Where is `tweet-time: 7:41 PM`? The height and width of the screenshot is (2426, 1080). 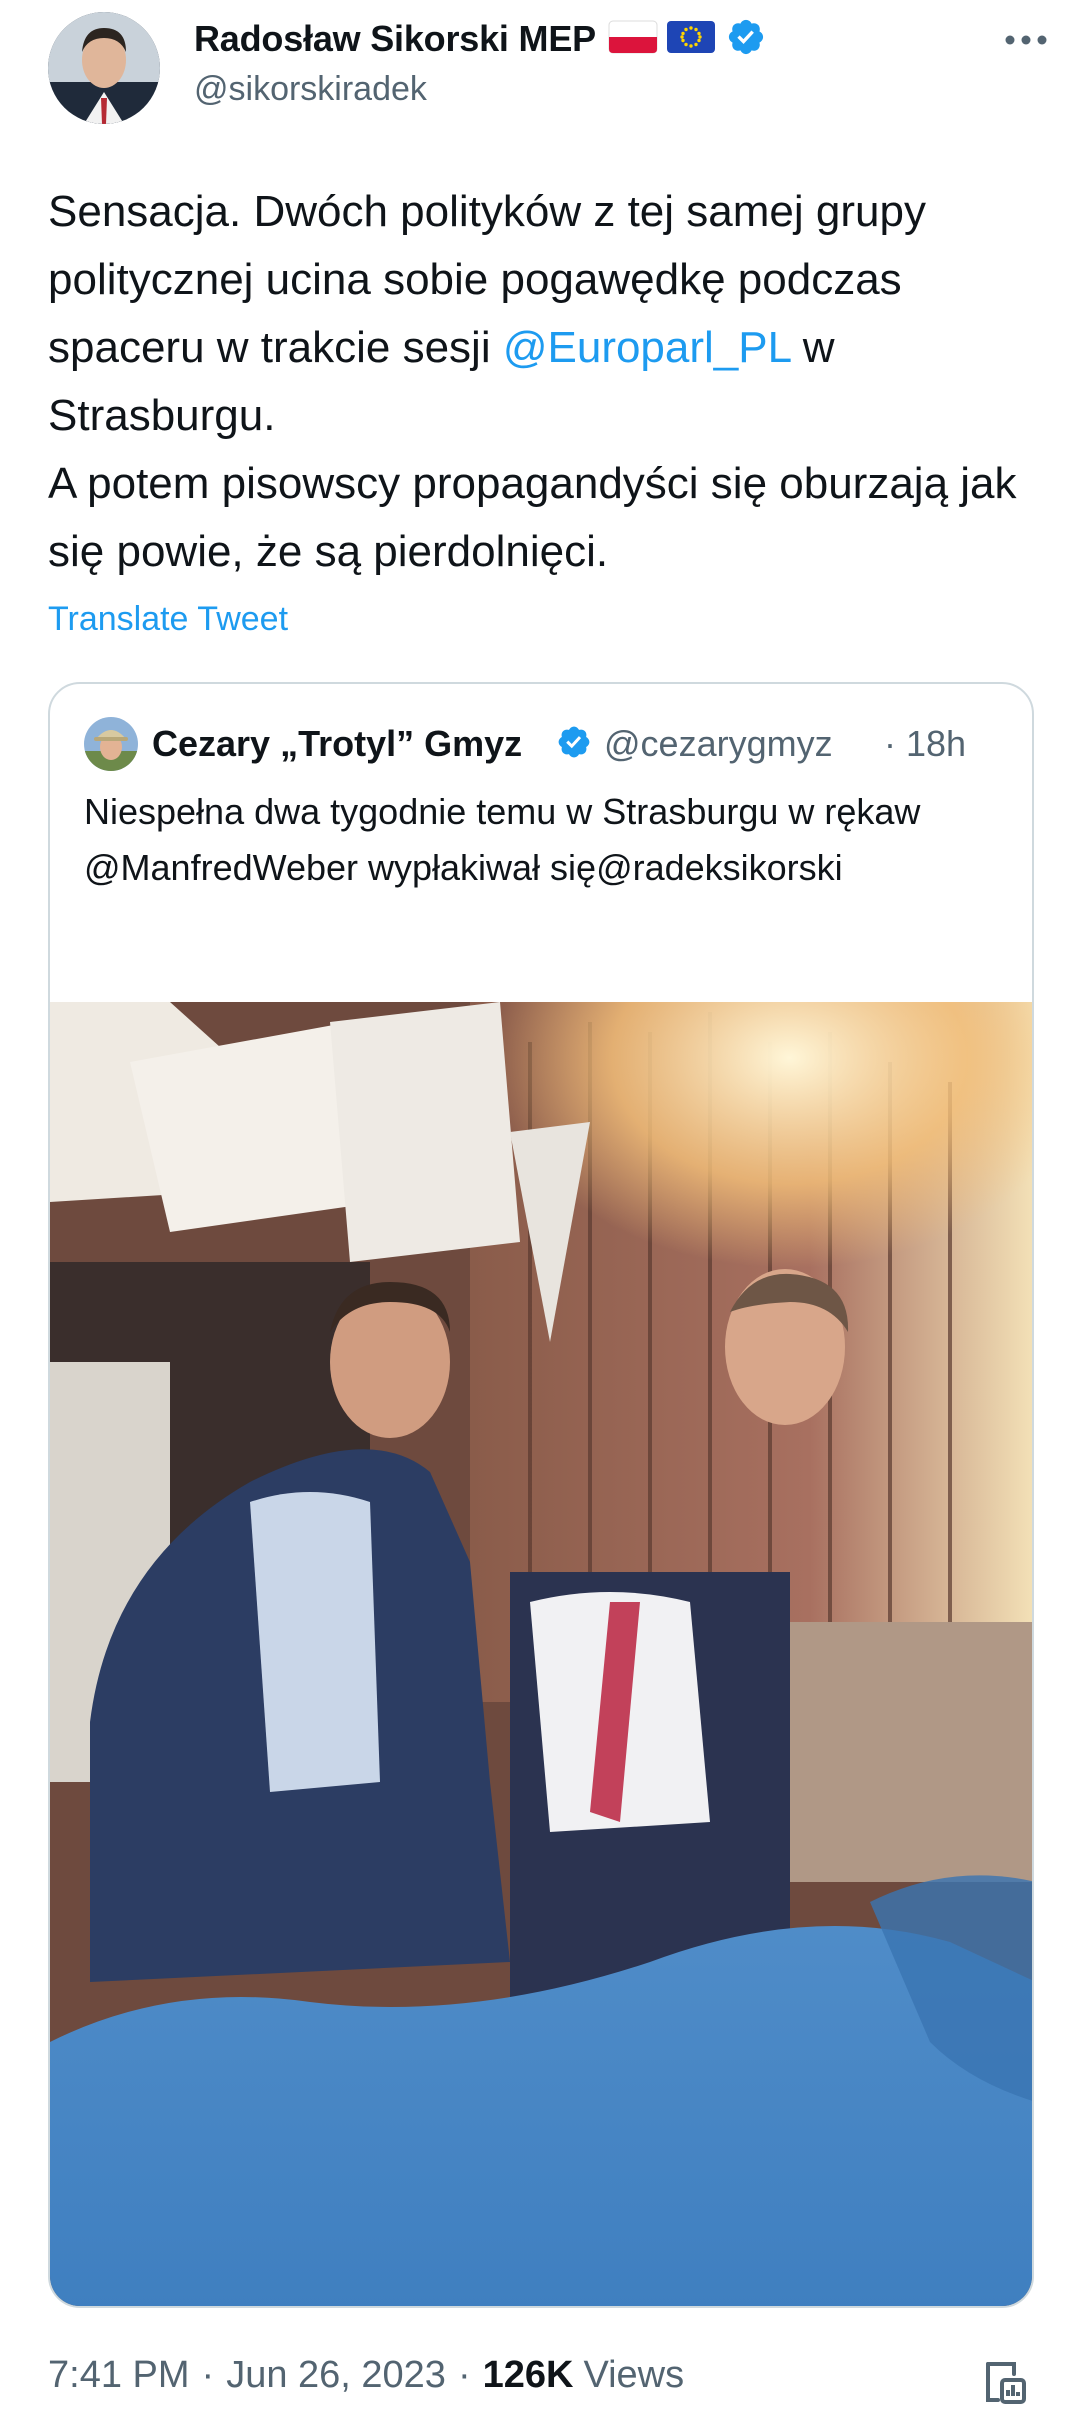 tweet-time: 7:41 PM is located at coordinates (119, 2375).